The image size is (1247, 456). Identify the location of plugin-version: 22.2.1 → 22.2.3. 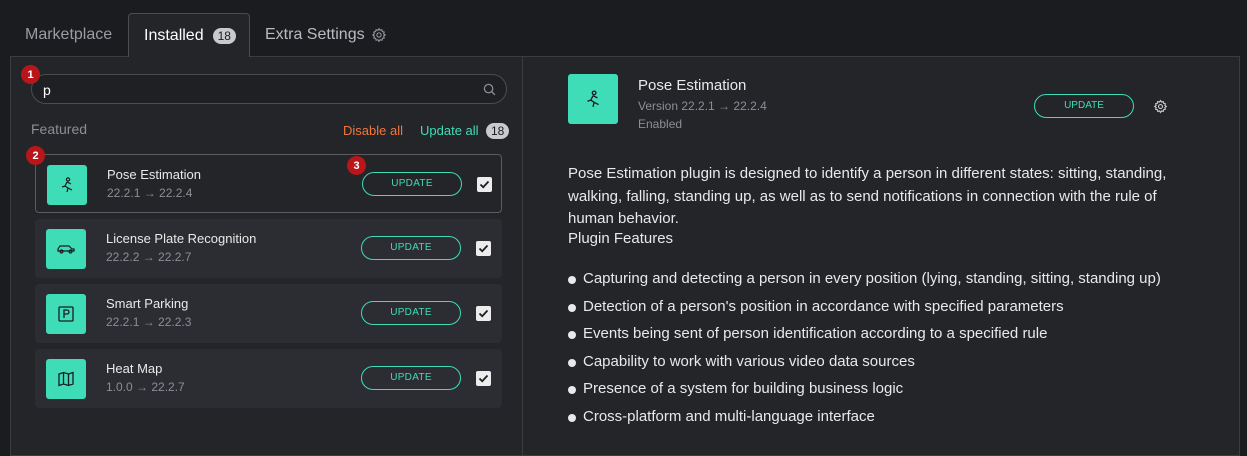
(149, 322).